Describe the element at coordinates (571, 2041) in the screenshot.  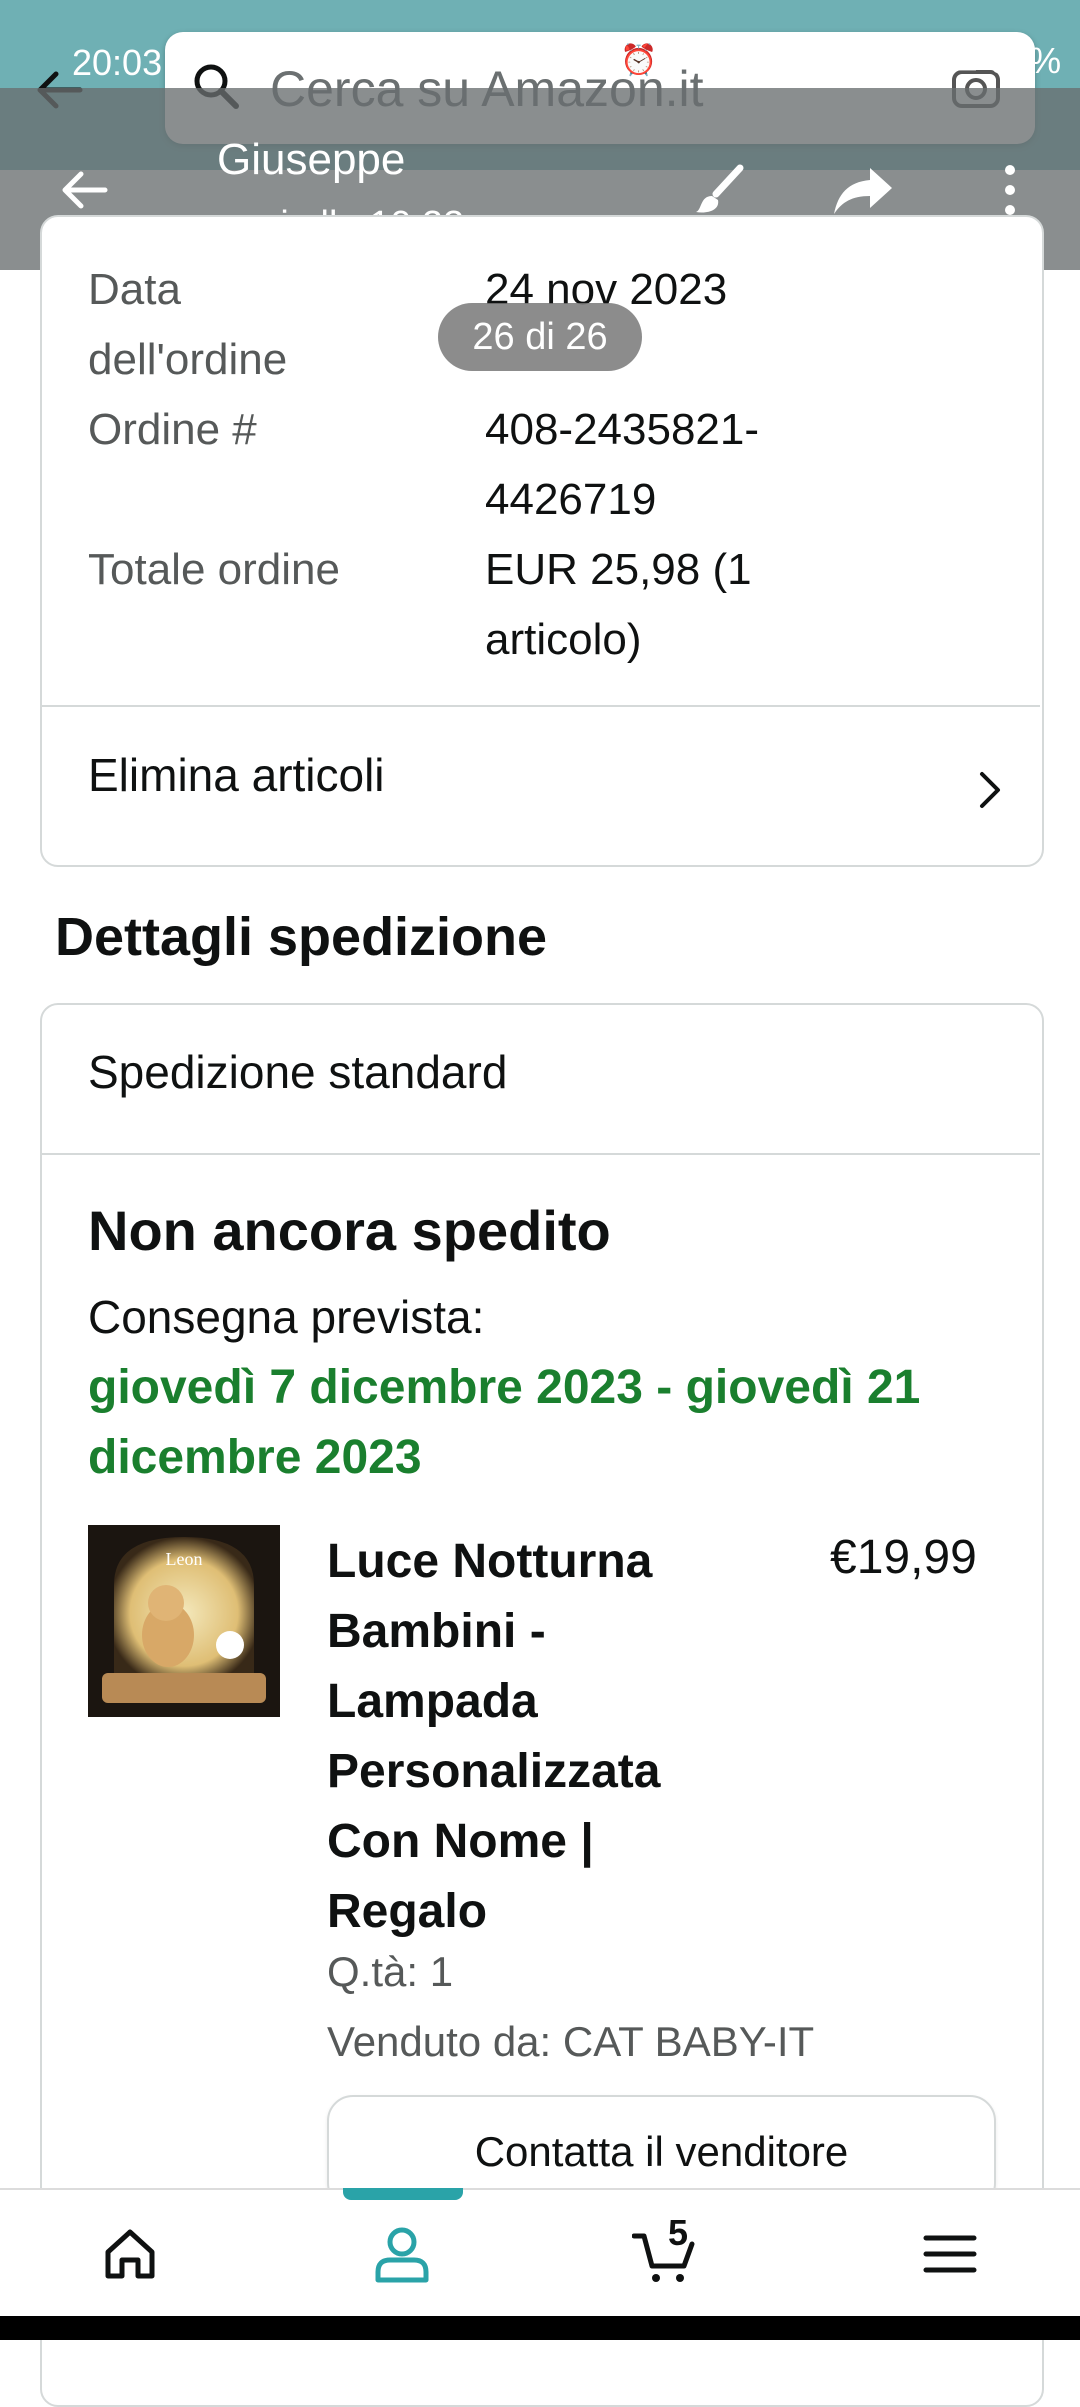
I see `product-seller: Venduto da: CAT BABY-IT` at that location.